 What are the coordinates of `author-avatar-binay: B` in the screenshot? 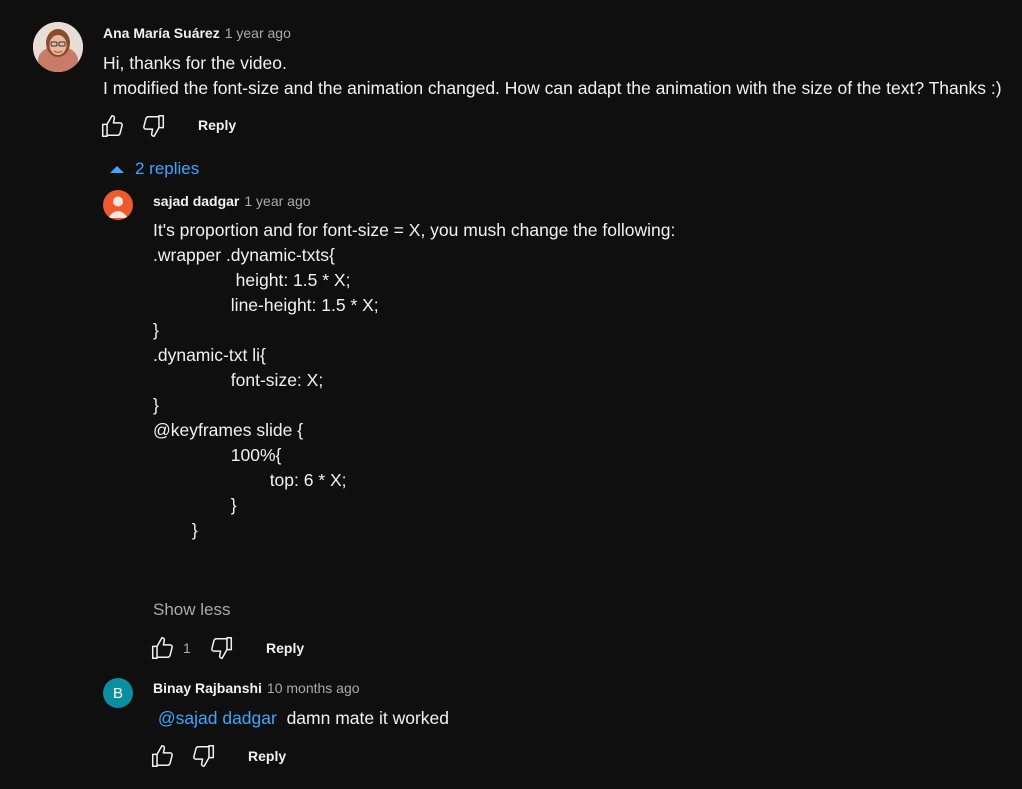 It's located at (118, 693).